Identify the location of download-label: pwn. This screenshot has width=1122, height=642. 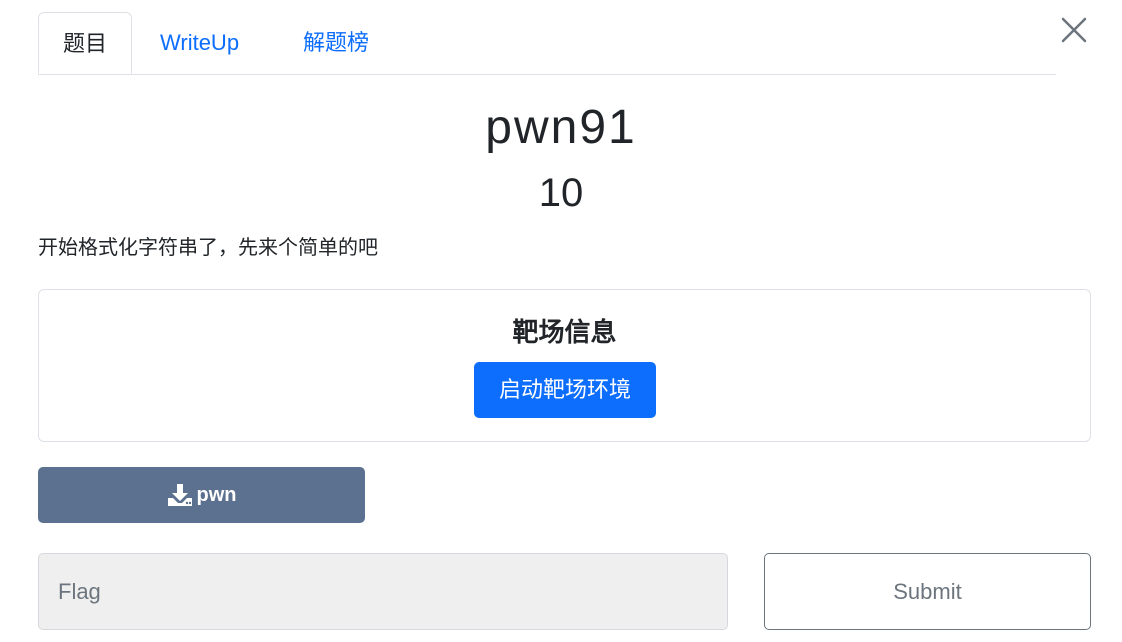
(216, 494).